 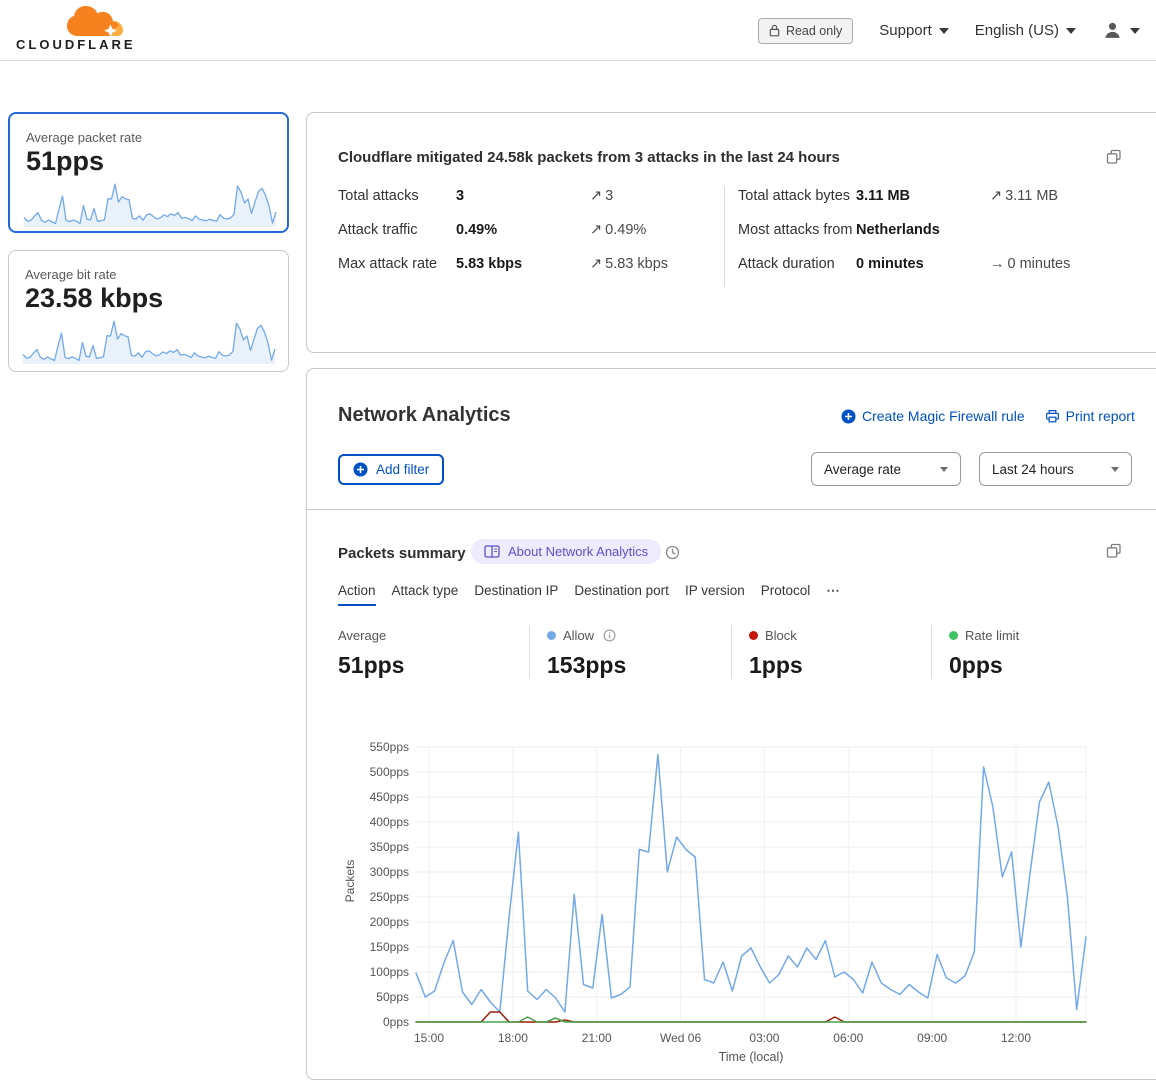 What do you see at coordinates (378, 229) in the screenshot?
I see `stat-label: Attack traffic` at bounding box center [378, 229].